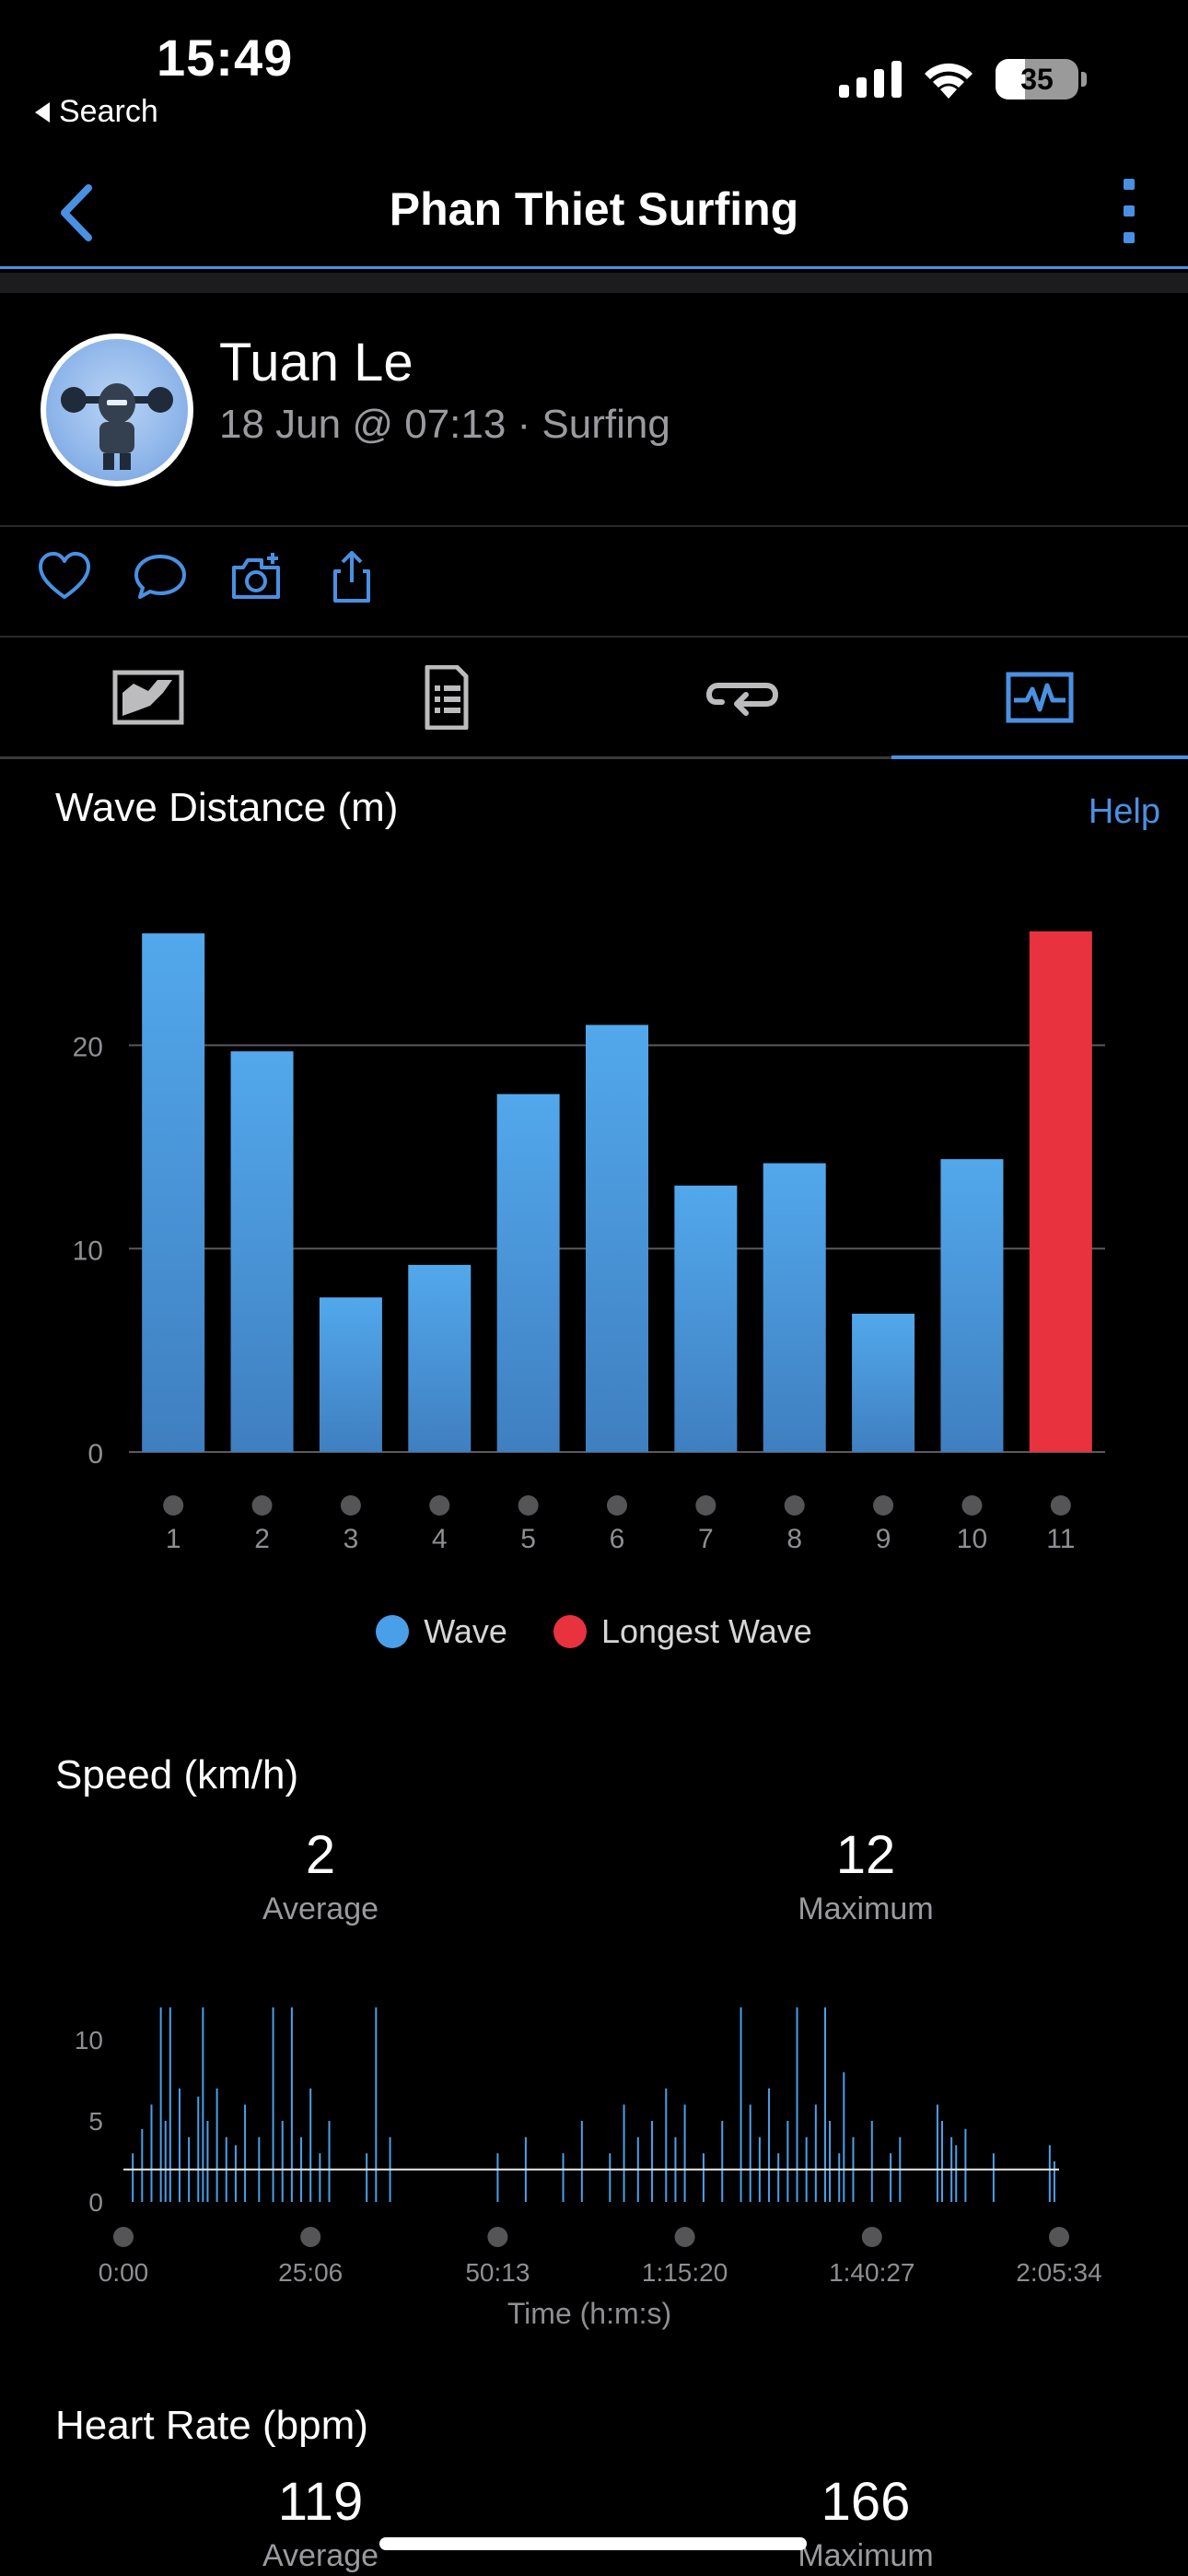  Describe the element at coordinates (865, 1855) in the screenshot. I see `speed-maximum-value: 12` at that location.